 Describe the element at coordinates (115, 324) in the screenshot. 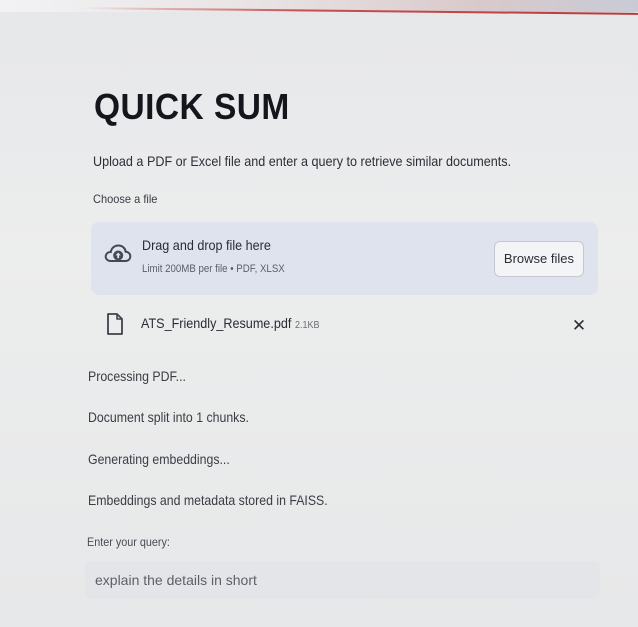

I see `file-icon` at that location.